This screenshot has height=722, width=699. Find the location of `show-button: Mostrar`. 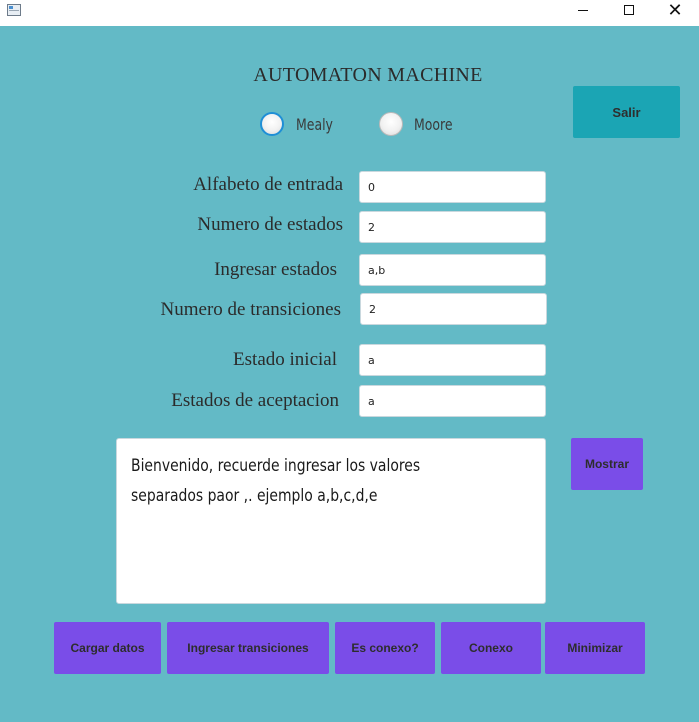

show-button: Mostrar is located at coordinates (607, 464).